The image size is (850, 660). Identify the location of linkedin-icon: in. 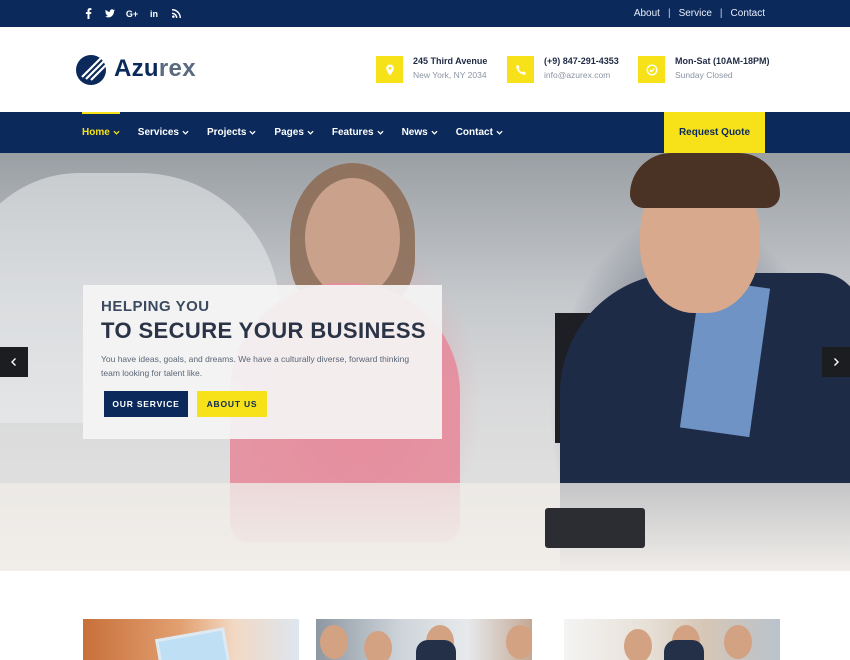
(154, 14).